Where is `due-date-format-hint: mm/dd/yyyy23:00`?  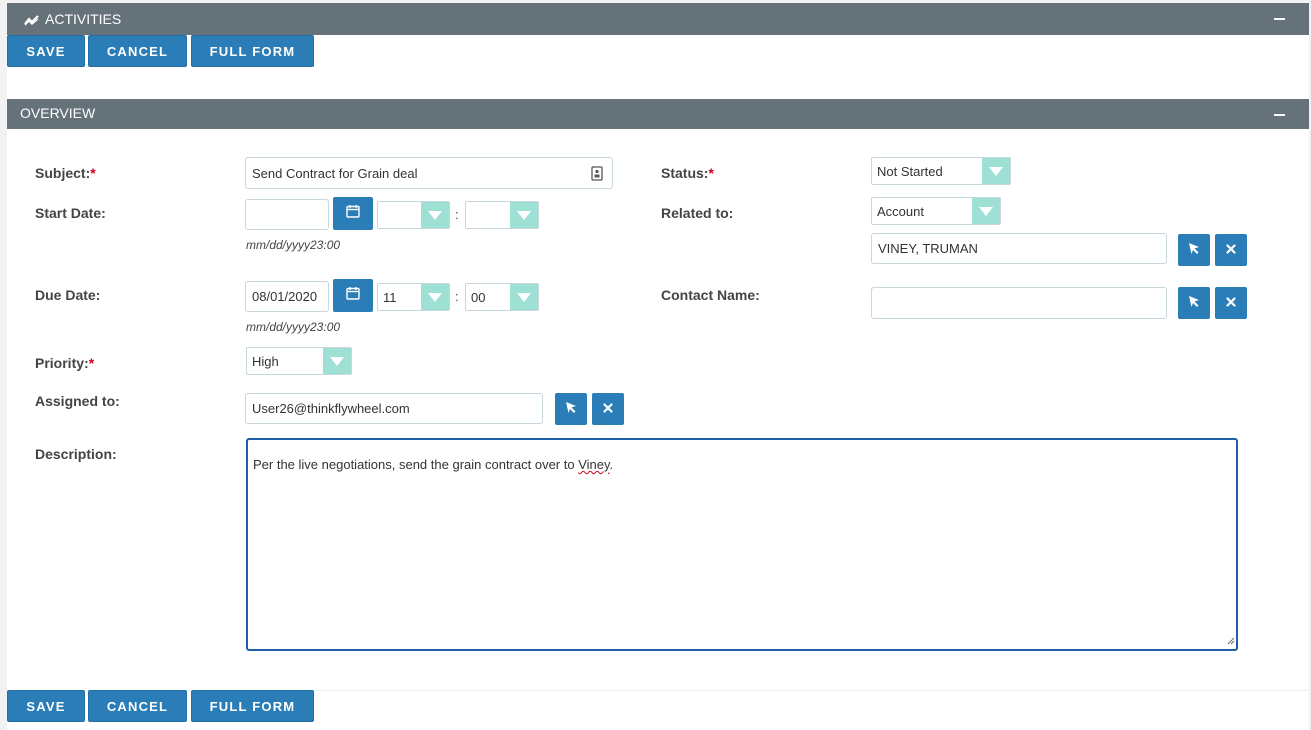
due-date-format-hint: mm/dd/yyyy23:00 is located at coordinates (293, 327).